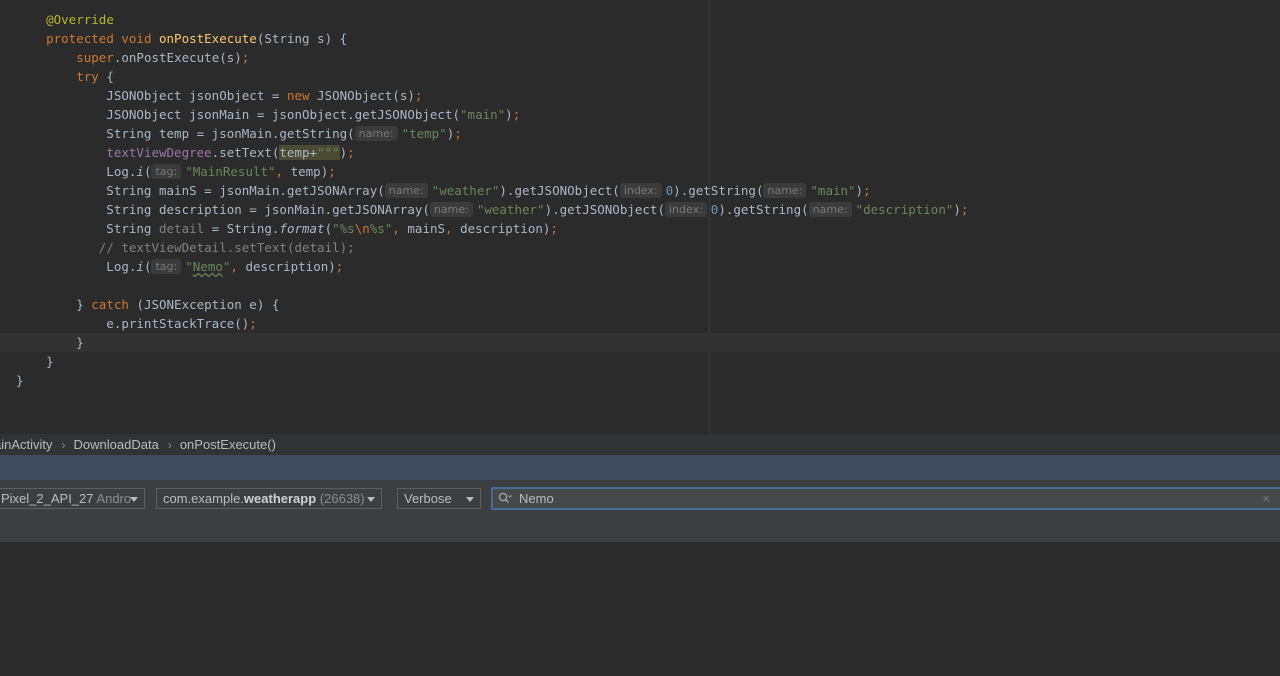 This screenshot has height=676, width=1280. Describe the element at coordinates (203, 498) in the screenshot. I see `process-package-prefix: com.example.` at that location.